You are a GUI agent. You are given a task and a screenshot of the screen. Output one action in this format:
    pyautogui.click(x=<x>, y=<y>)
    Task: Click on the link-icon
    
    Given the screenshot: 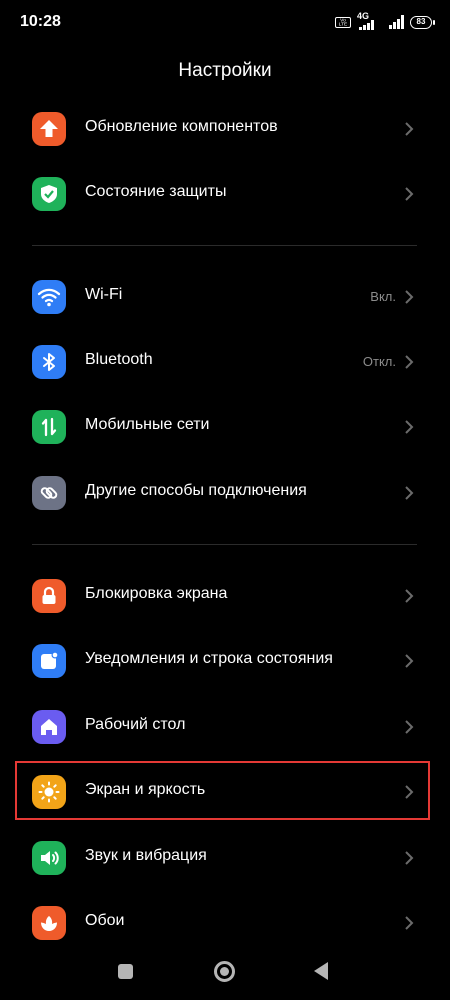 What is the action you would take?
    pyautogui.click(x=49, y=493)
    